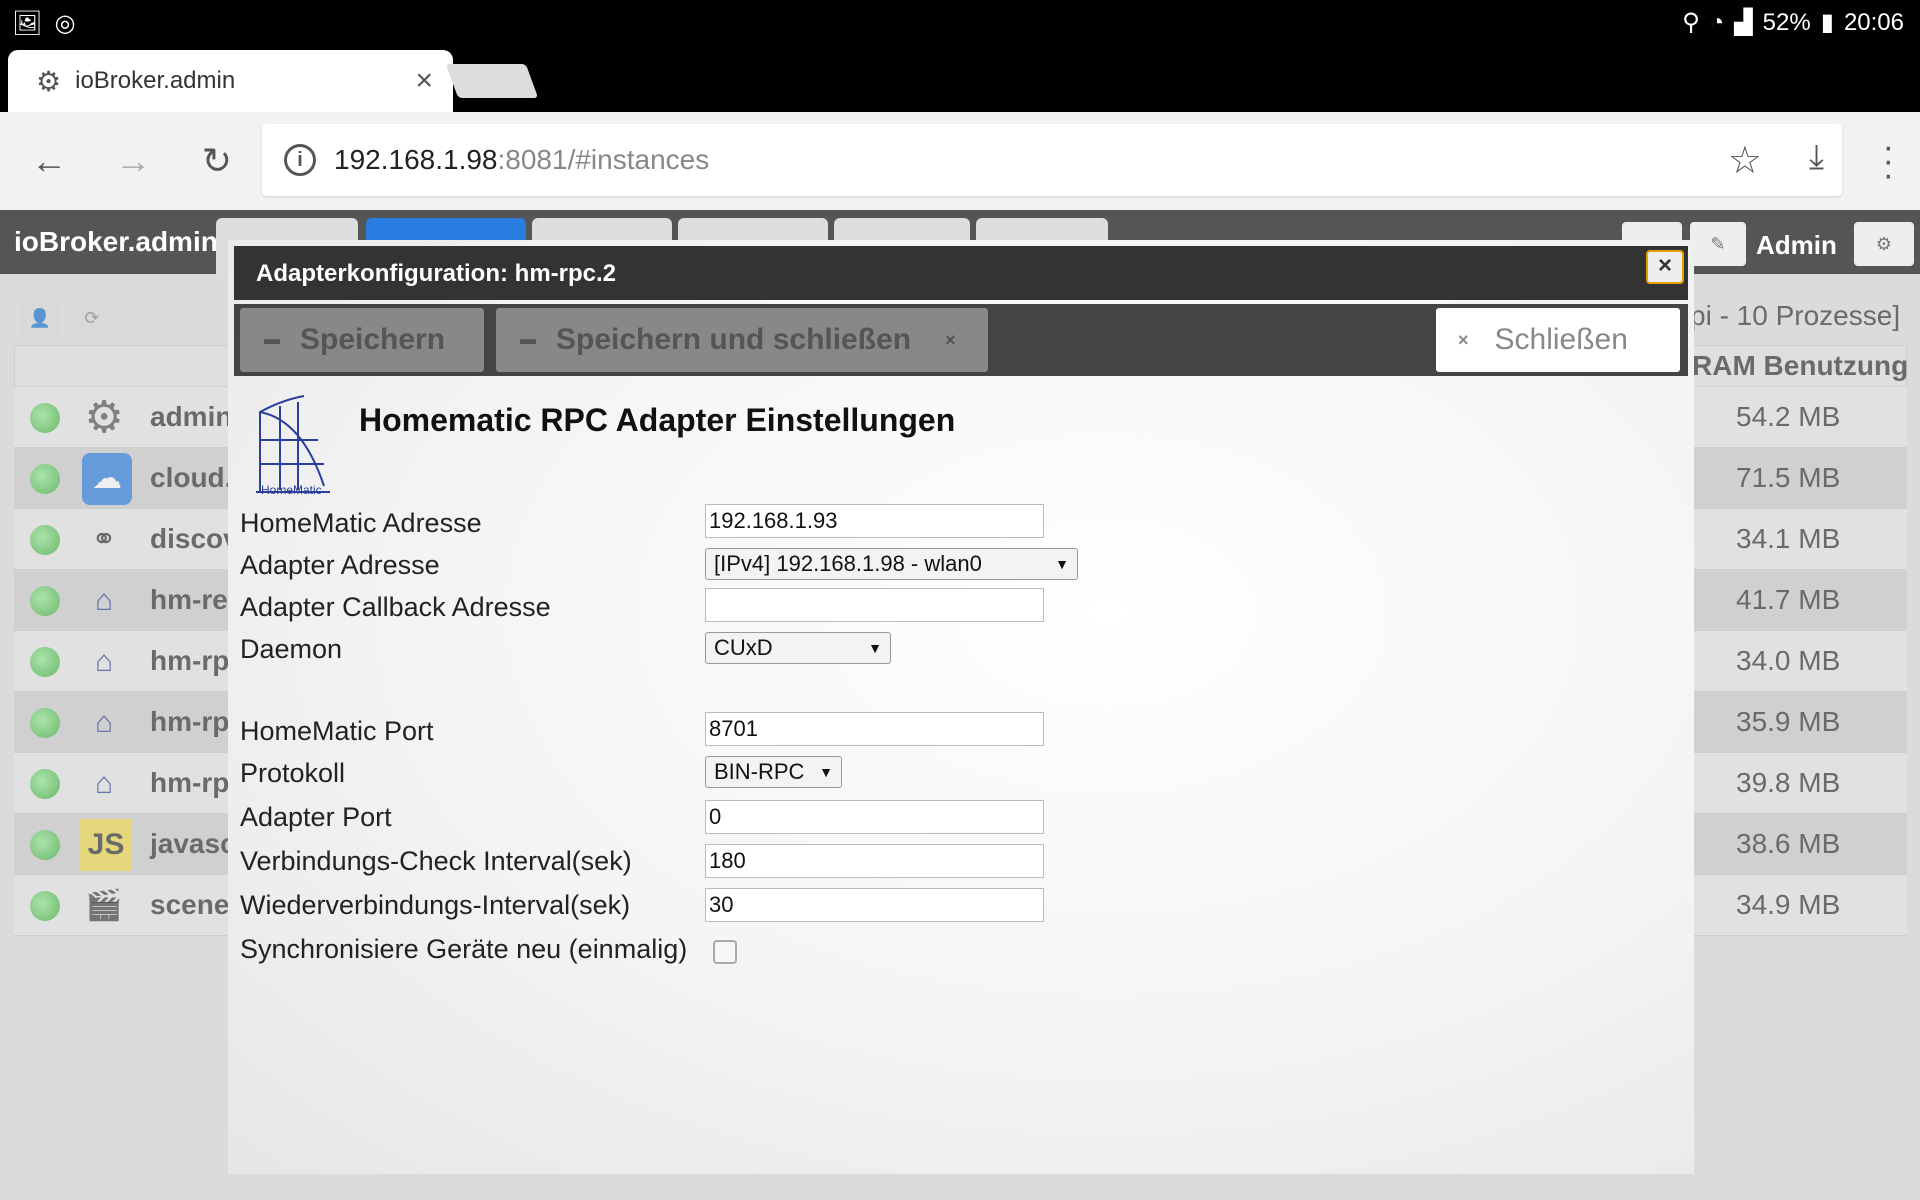 This screenshot has width=1920, height=1200. I want to click on protocol-label: Protokoll, so click(293, 773).